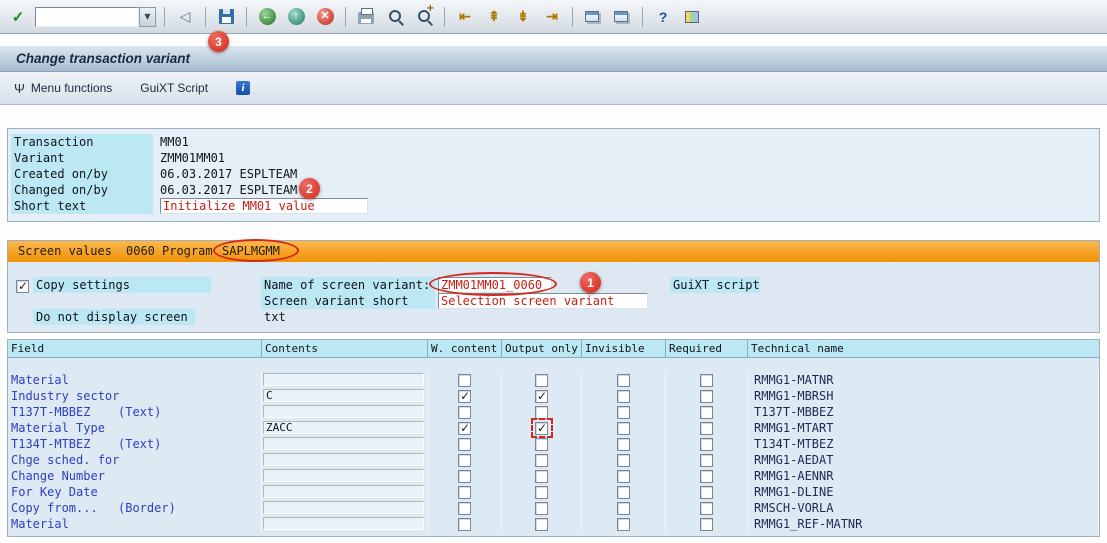 This screenshot has height=543, width=1107. I want to click on menu-functions-button: Ψ Menu functions, so click(63, 88).